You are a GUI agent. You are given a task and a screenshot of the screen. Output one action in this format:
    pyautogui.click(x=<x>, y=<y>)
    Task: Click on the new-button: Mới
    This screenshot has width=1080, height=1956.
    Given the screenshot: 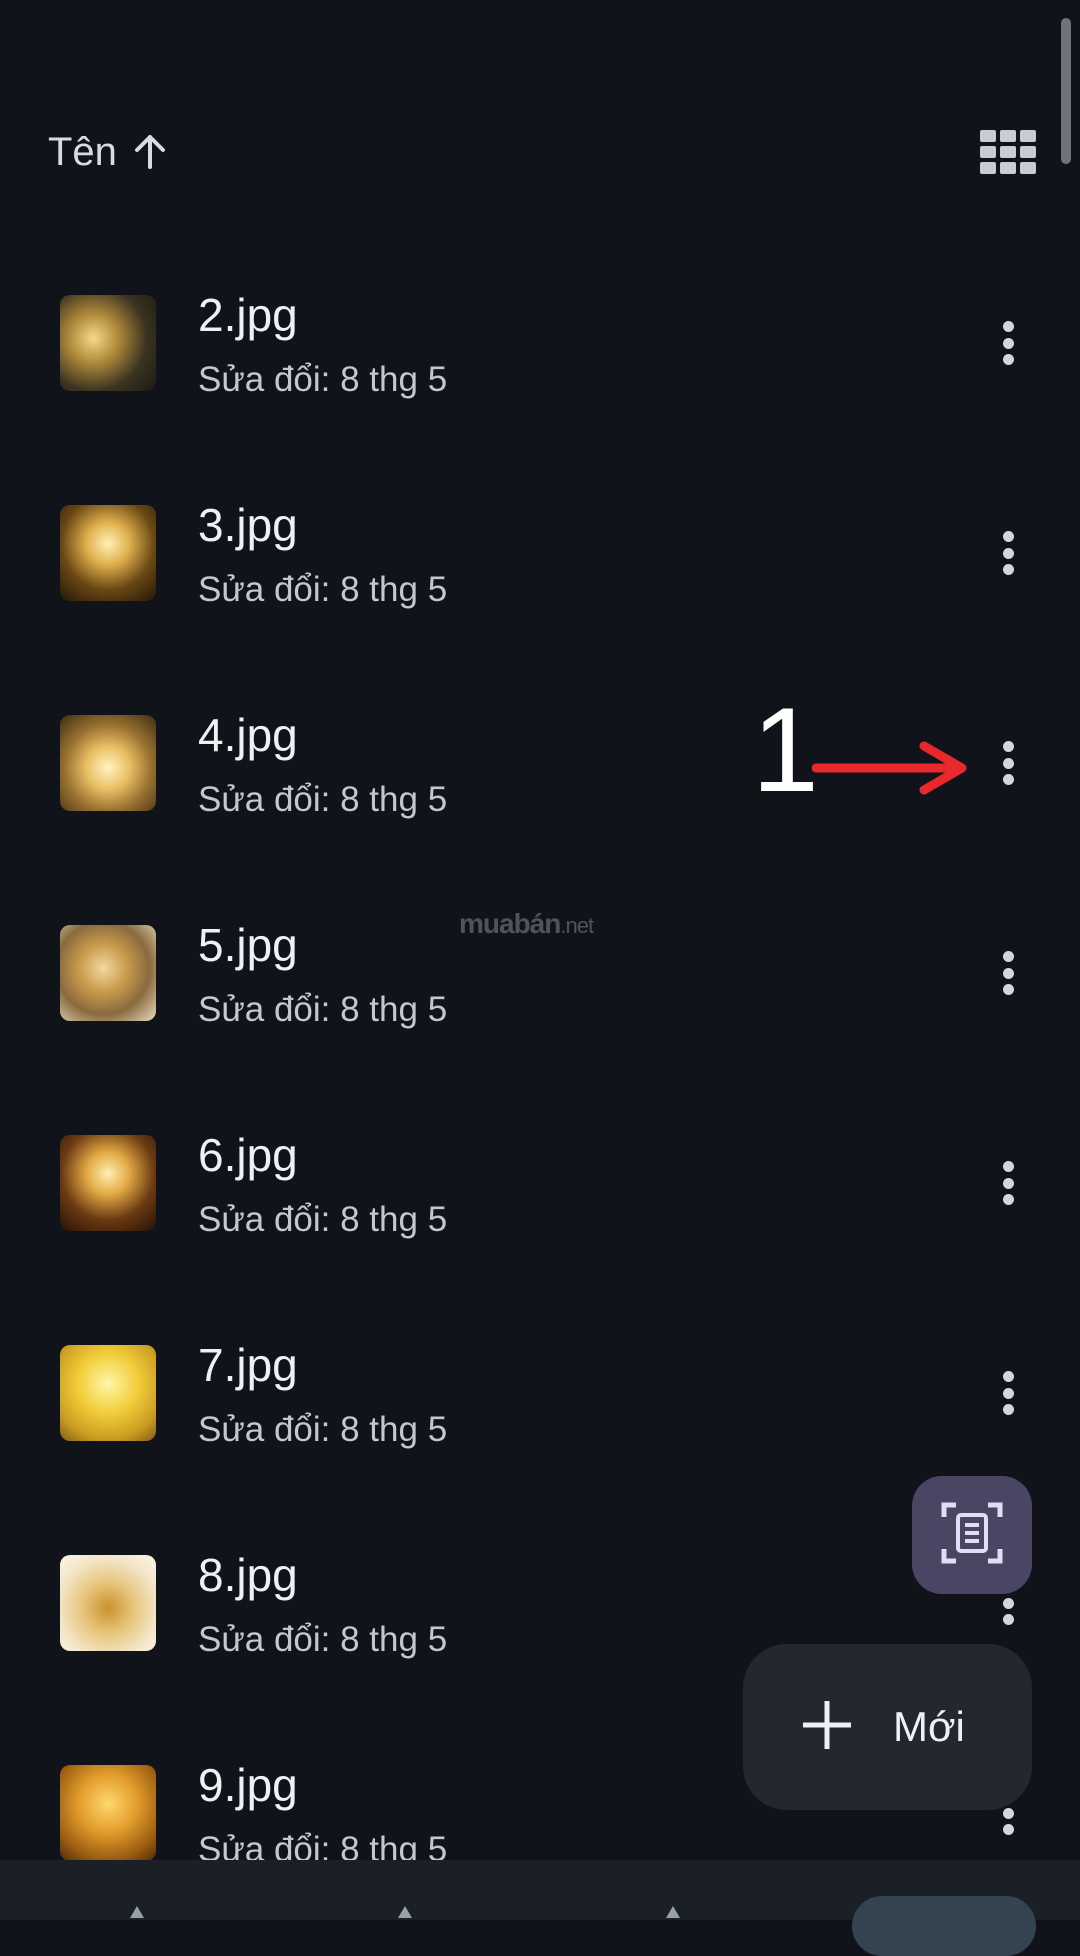 What is the action you would take?
    pyautogui.click(x=887, y=1727)
    